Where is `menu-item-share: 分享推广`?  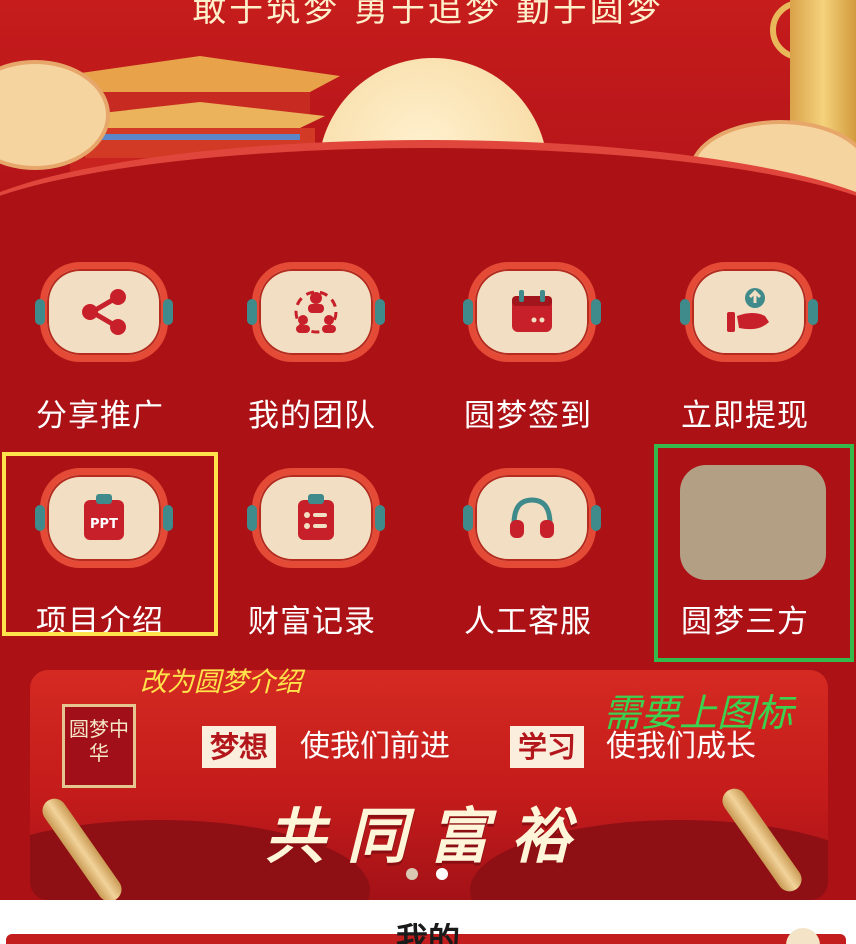 menu-item-share: 分享推广 is located at coordinates (90, 362).